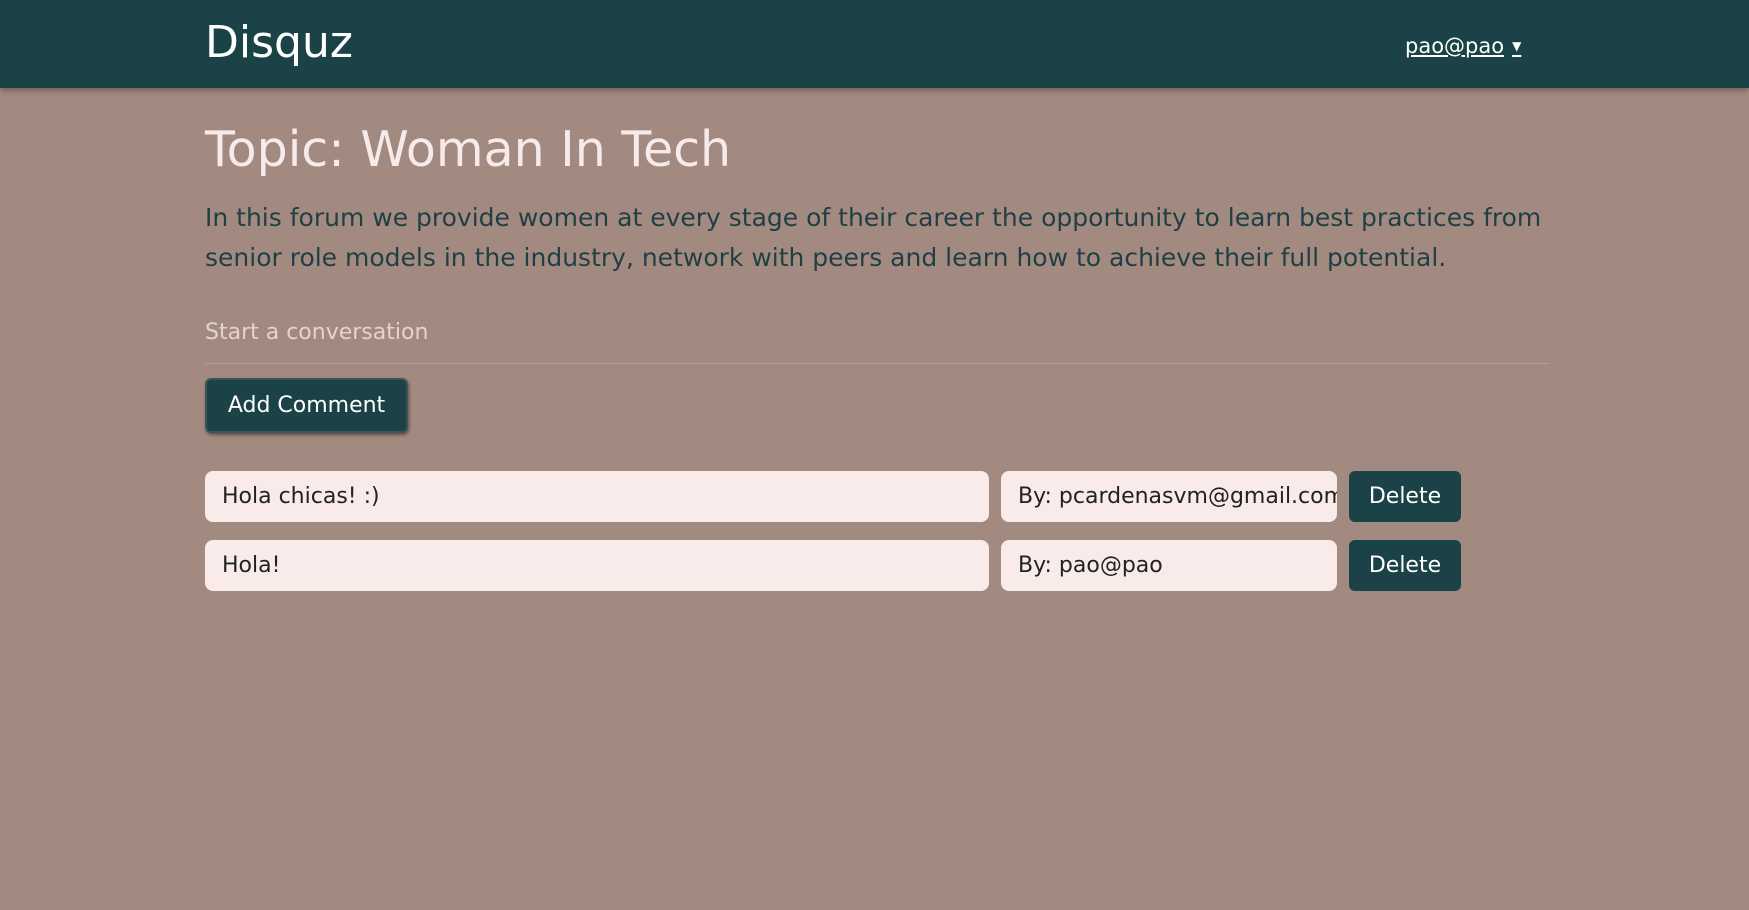 The height and width of the screenshot is (910, 1749). Describe the element at coordinates (279, 43) in the screenshot. I see `brand-logo: Disquz` at that location.